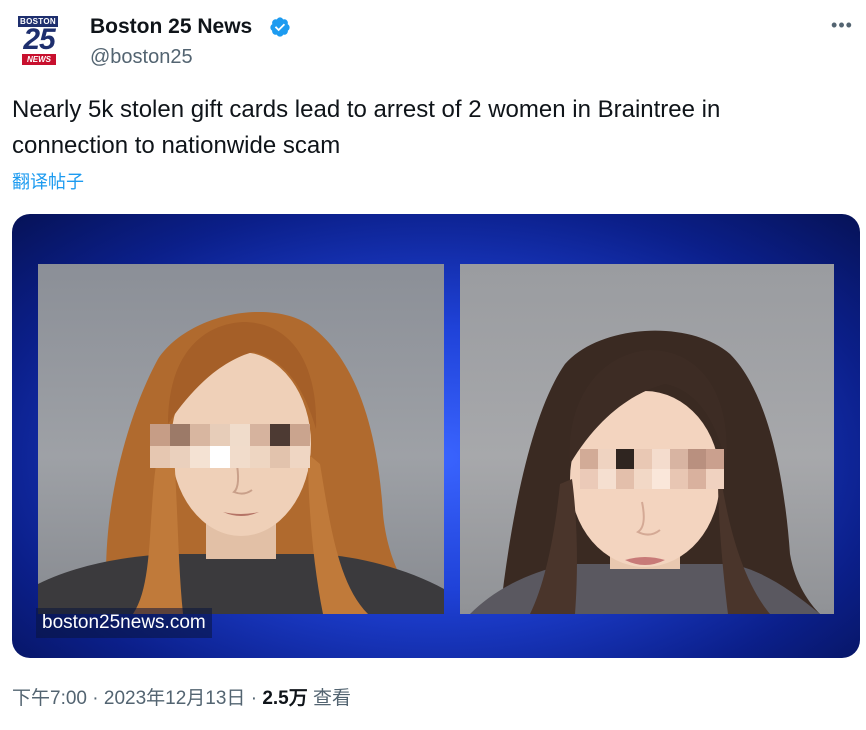 The height and width of the screenshot is (730, 866). I want to click on translate-post-link: 翻译帖子, so click(48, 182).